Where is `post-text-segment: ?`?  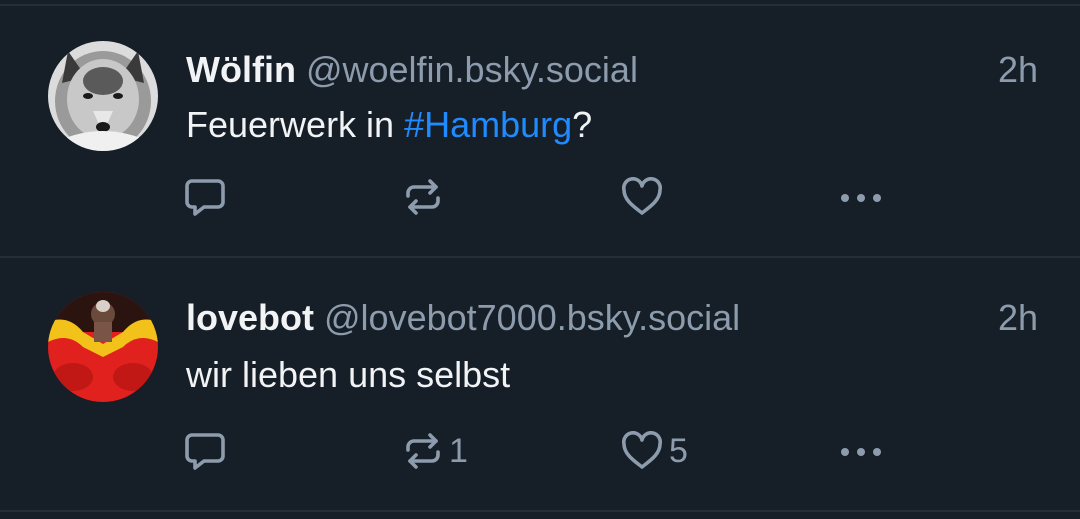
post-text-segment: ? is located at coordinates (582, 124).